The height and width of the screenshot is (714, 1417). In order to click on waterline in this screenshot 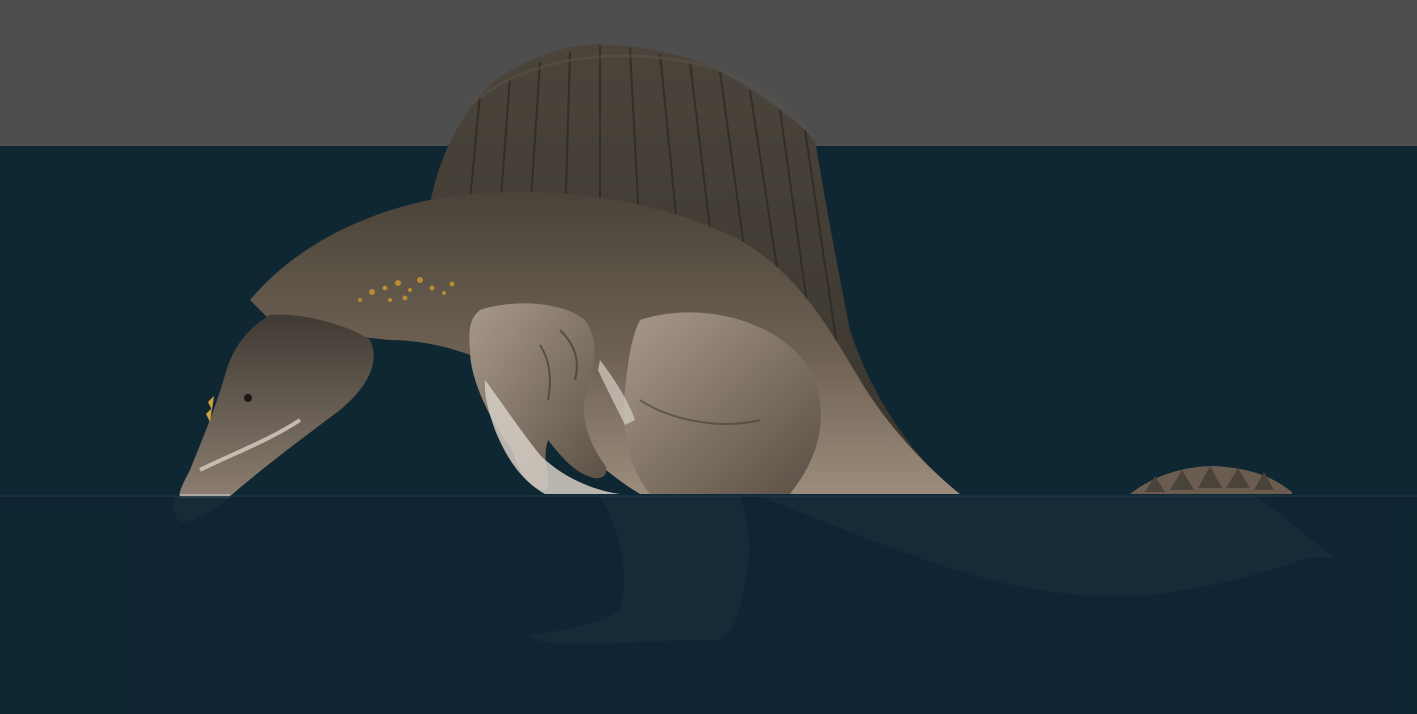, I will do `click(708, 496)`.